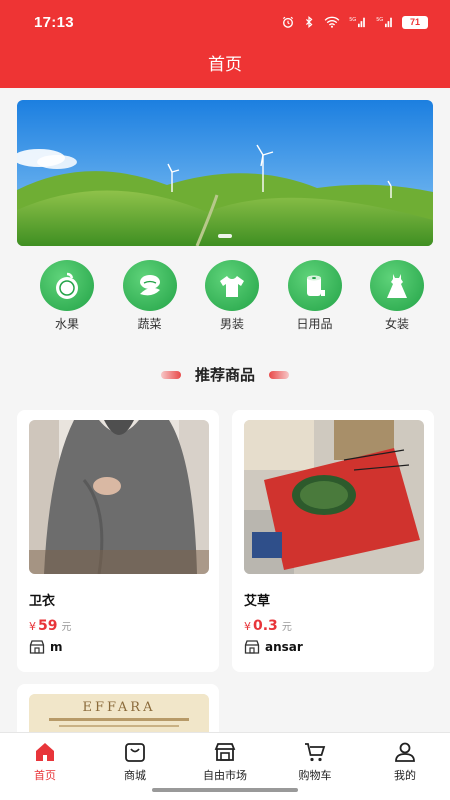  What do you see at coordinates (149, 324) in the screenshot?
I see `category-label: 蔬菜` at bounding box center [149, 324].